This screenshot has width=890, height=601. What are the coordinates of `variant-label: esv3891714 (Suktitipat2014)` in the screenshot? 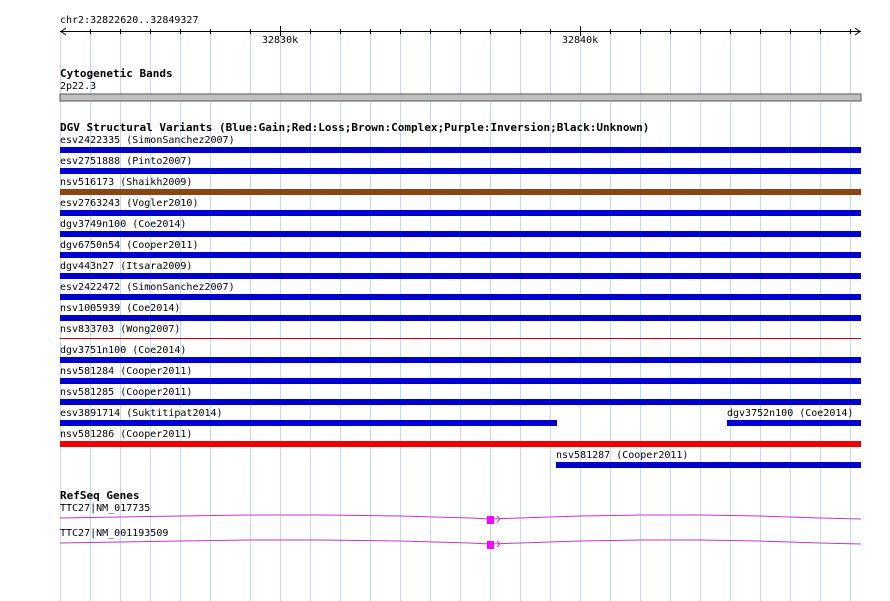 It's located at (141, 413).